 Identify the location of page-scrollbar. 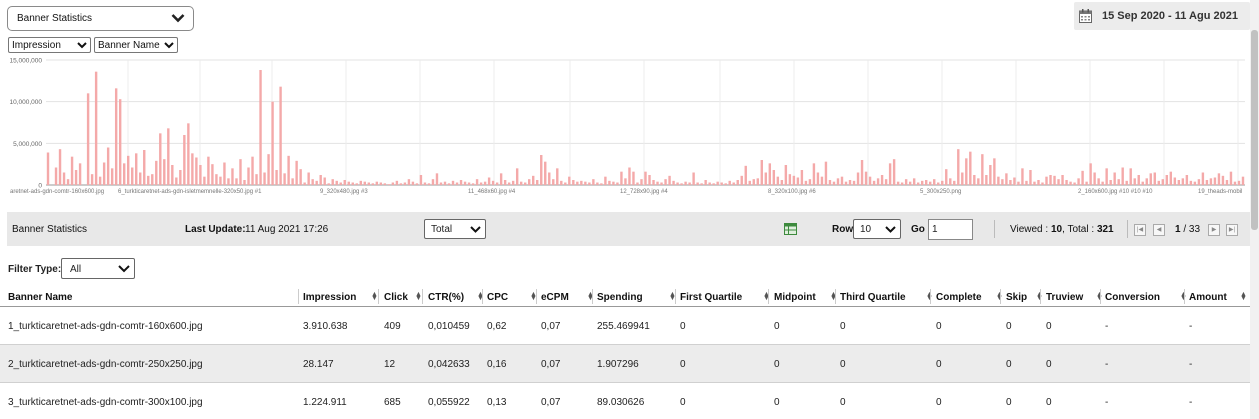
(1254, 209).